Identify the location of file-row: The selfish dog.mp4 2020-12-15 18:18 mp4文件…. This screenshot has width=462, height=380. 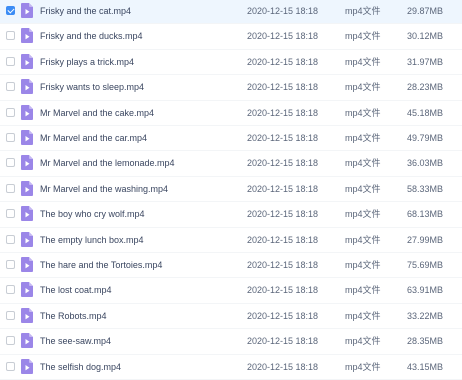
(231, 367).